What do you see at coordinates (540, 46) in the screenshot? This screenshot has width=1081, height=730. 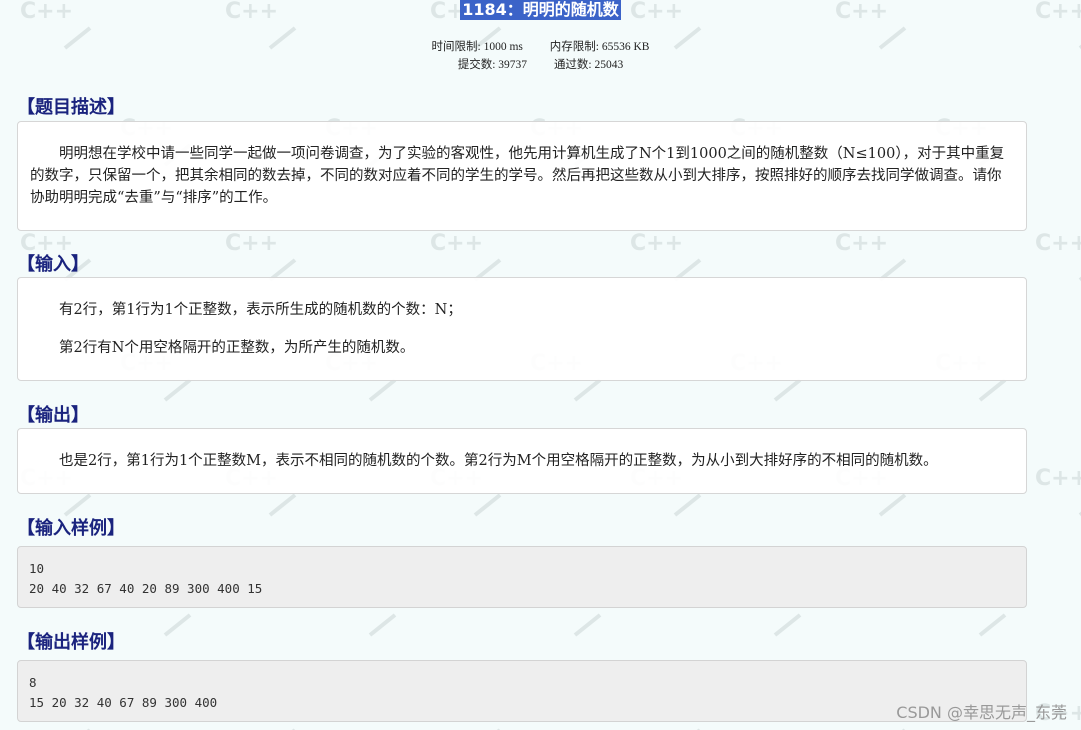 I see `limits-row: 时间限制: 1000 ms 内存限制: 65536 KB` at bounding box center [540, 46].